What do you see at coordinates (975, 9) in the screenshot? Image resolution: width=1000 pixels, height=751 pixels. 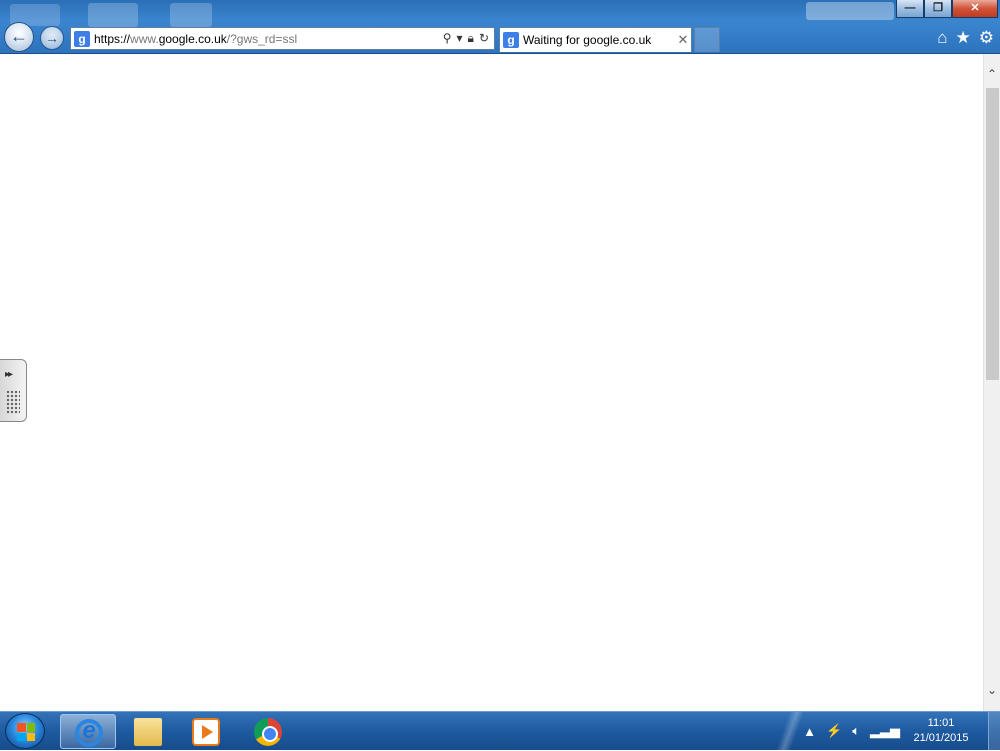 I see `close-window-button: ✕` at bounding box center [975, 9].